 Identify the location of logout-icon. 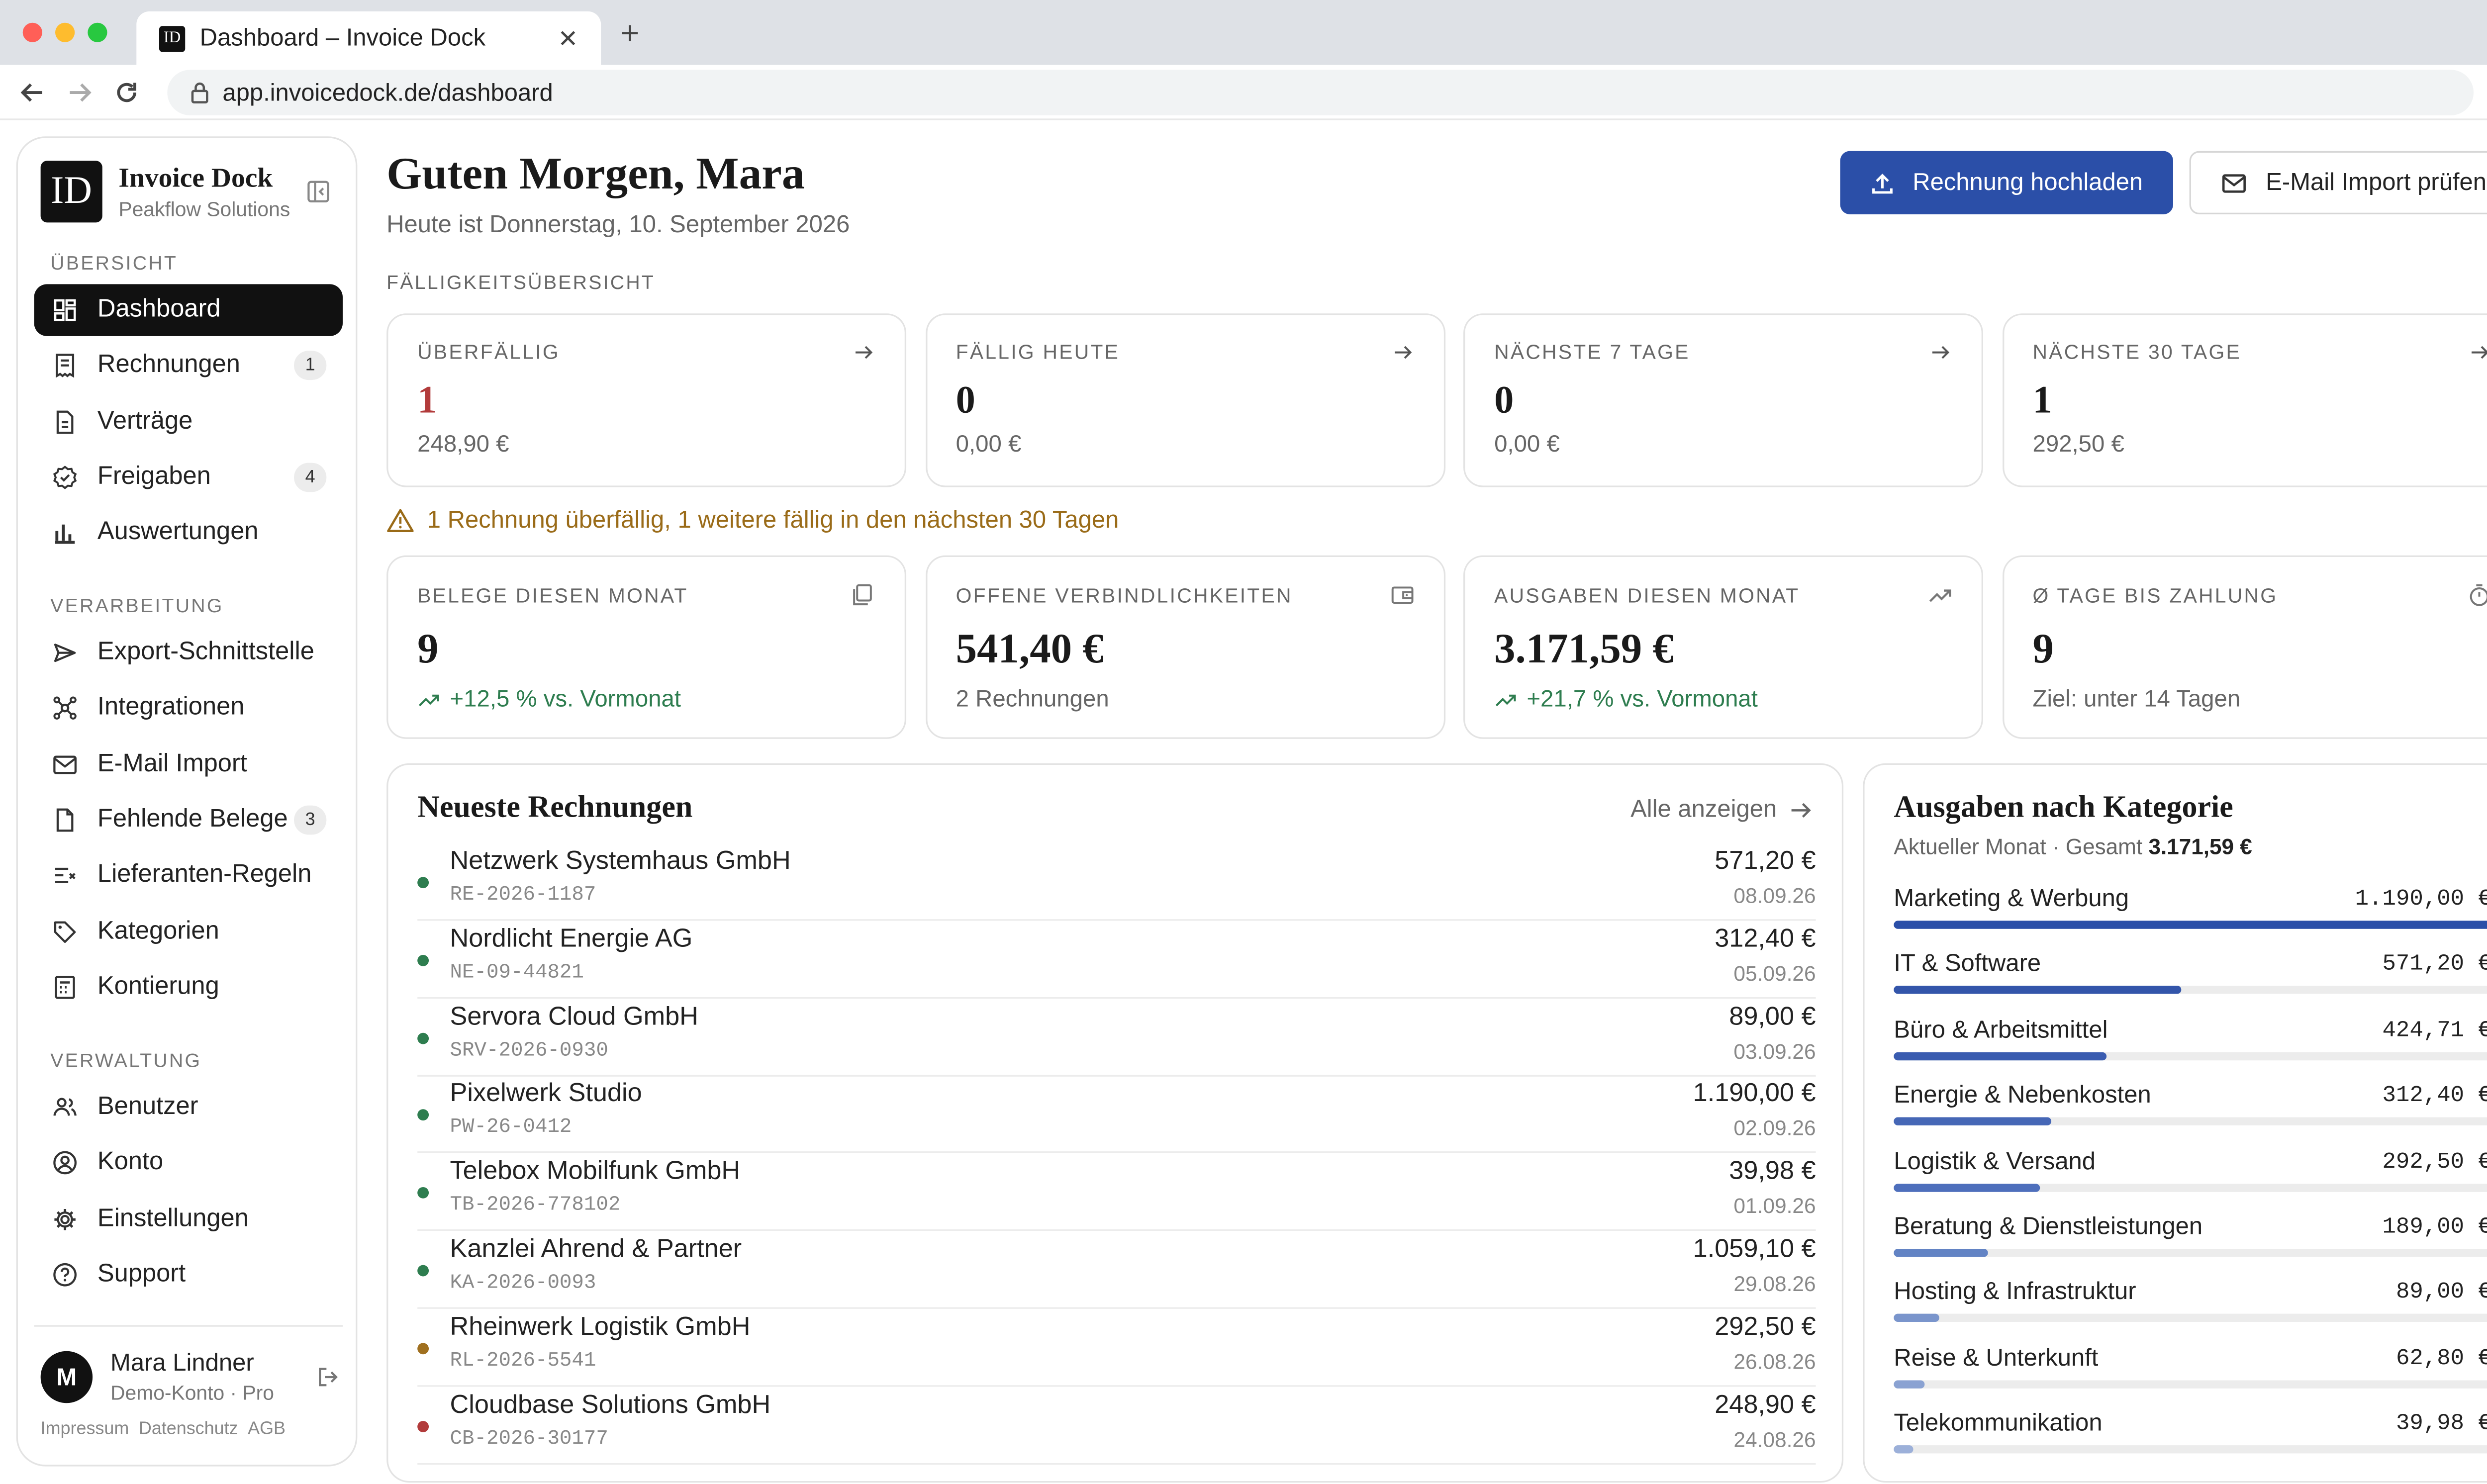
(329, 1378).